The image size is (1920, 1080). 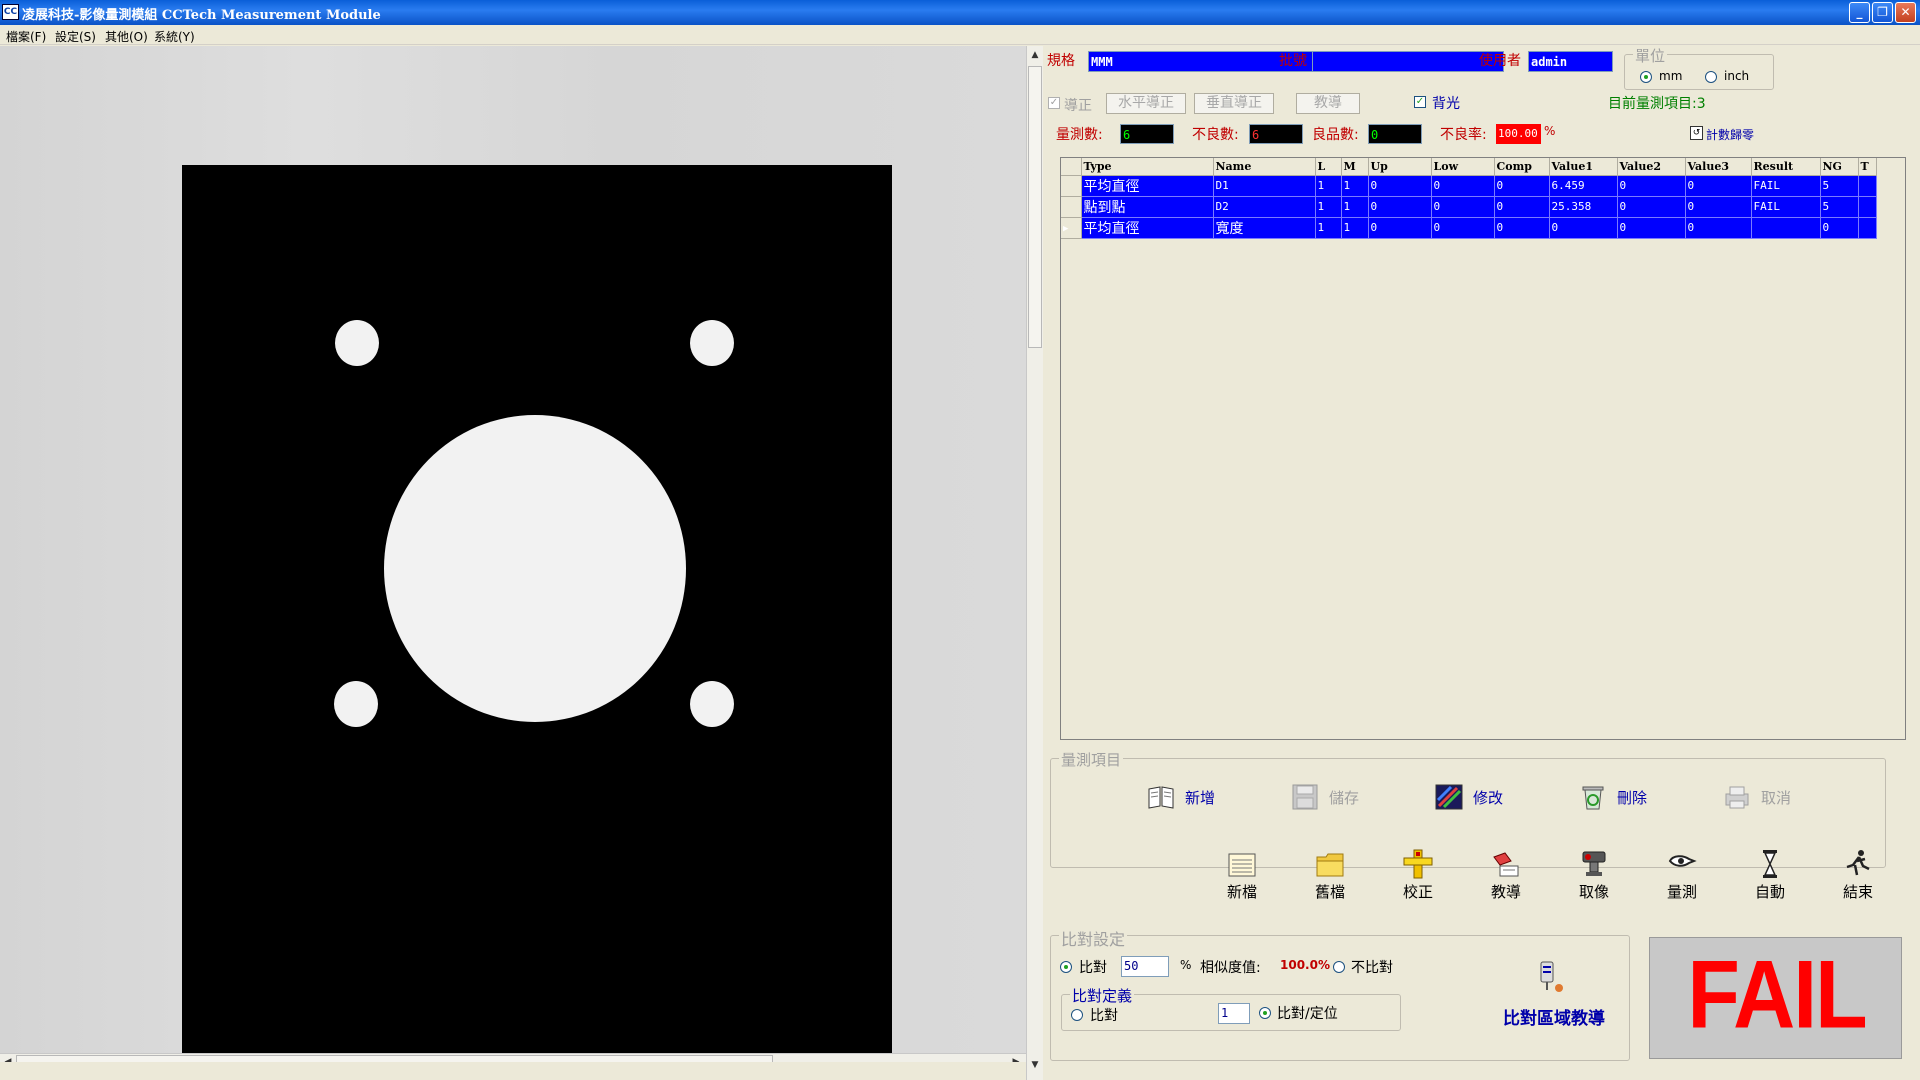 What do you see at coordinates (1400, 167) in the screenshot?
I see `col-up: Up` at bounding box center [1400, 167].